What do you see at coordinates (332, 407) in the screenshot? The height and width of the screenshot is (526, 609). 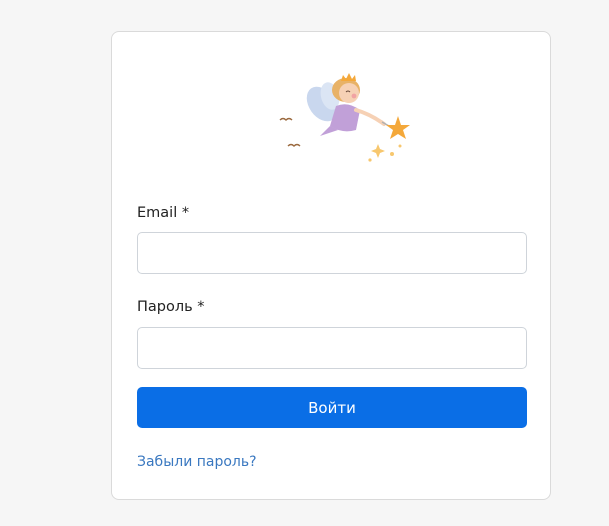 I see `login-button: Войти` at bounding box center [332, 407].